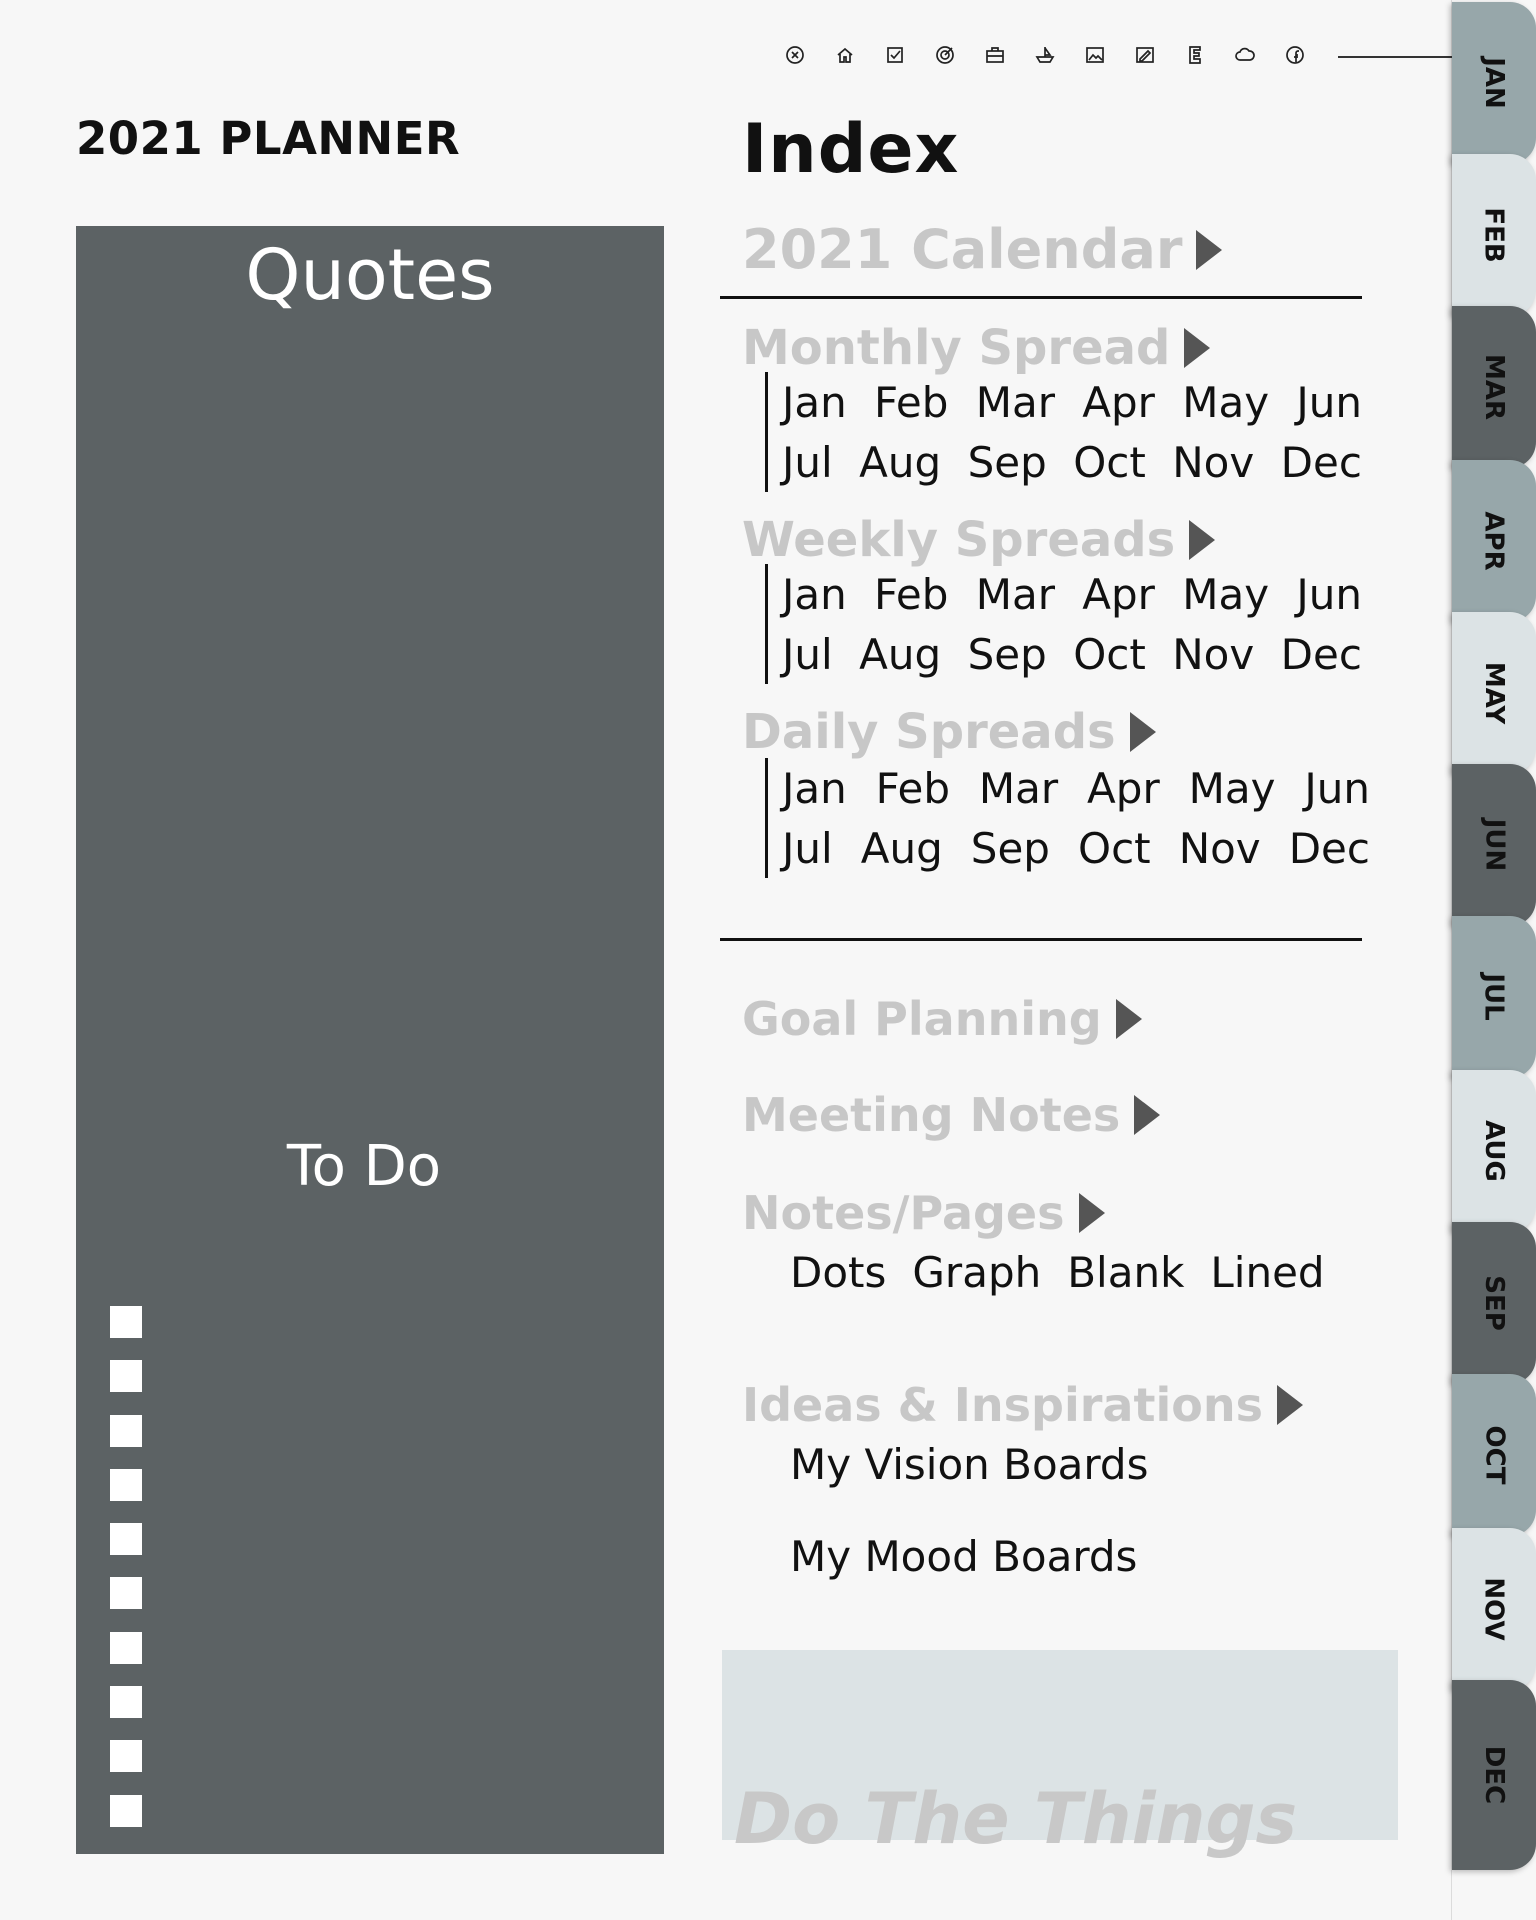 The width and height of the screenshot is (1536, 1920). I want to click on monthly-nov-link: Nov, so click(1213, 462).